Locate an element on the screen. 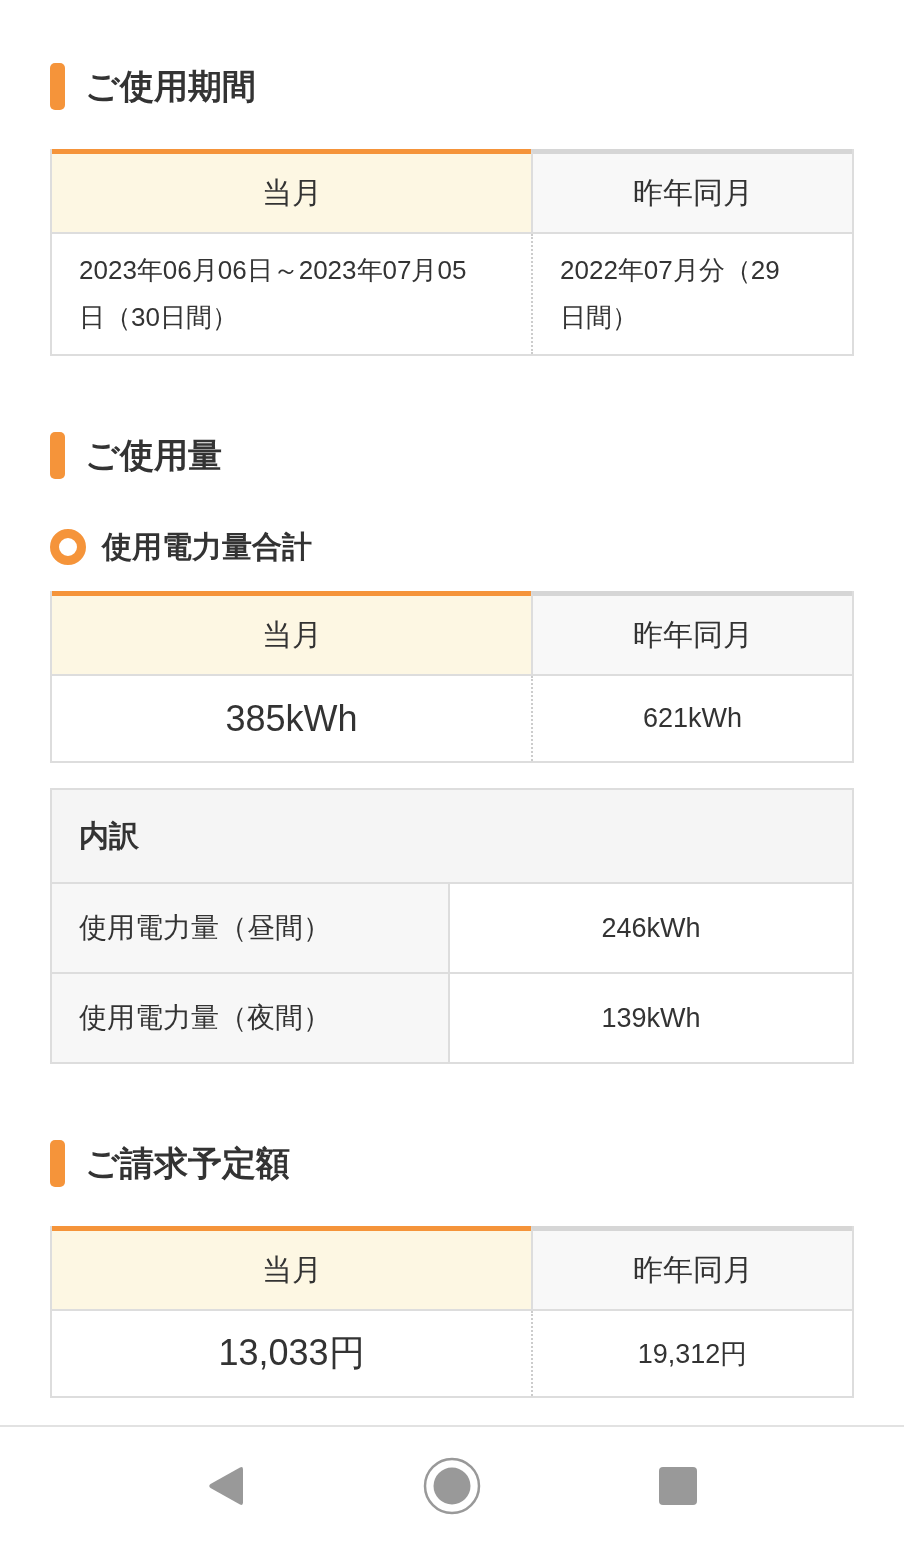  row-label: 使用電力量（夜間） is located at coordinates (251, 1018).